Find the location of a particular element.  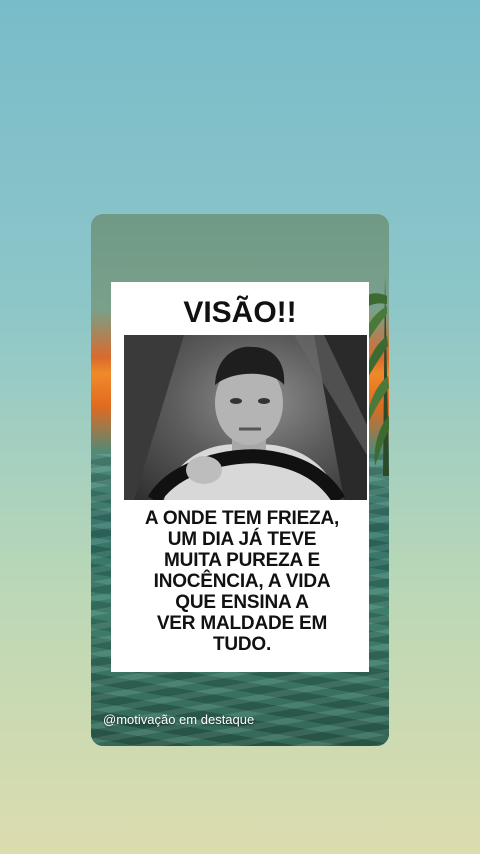

quote-line: QUE ENSINA A is located at coordinates (242, 602).